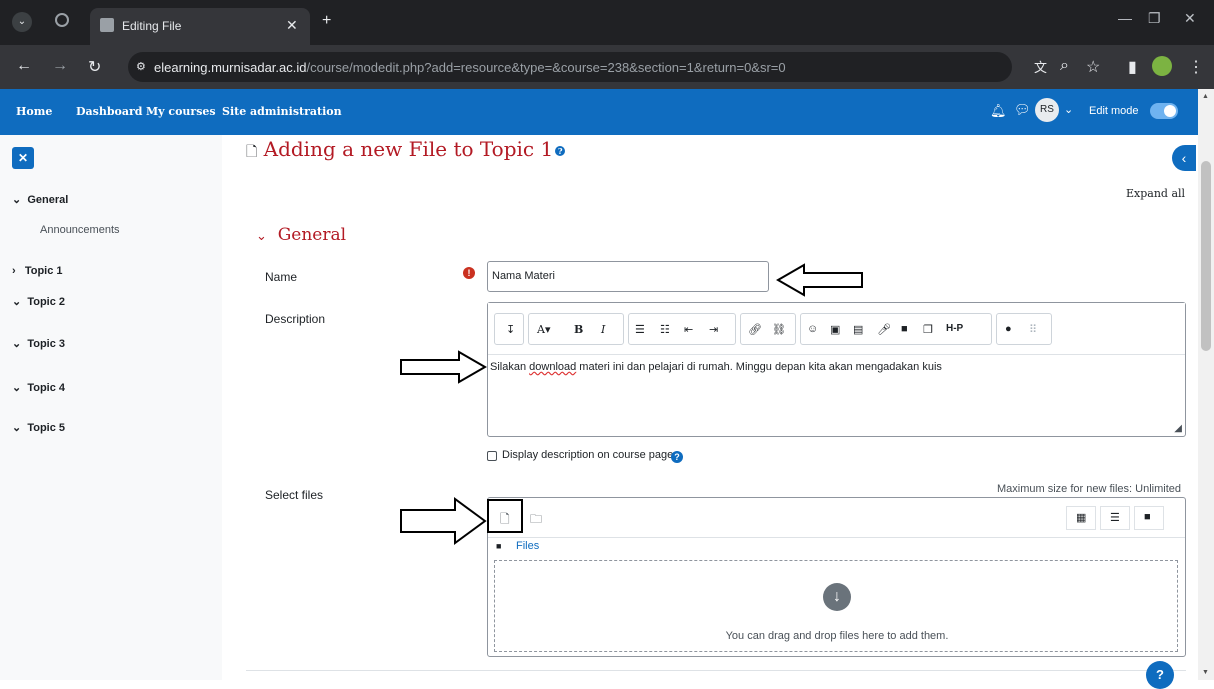 This screenshot has height=689, width=1214. I want to click on toolbar-group-lists: ☰ ☷ ⇤ ⇥, so click(682, 329).